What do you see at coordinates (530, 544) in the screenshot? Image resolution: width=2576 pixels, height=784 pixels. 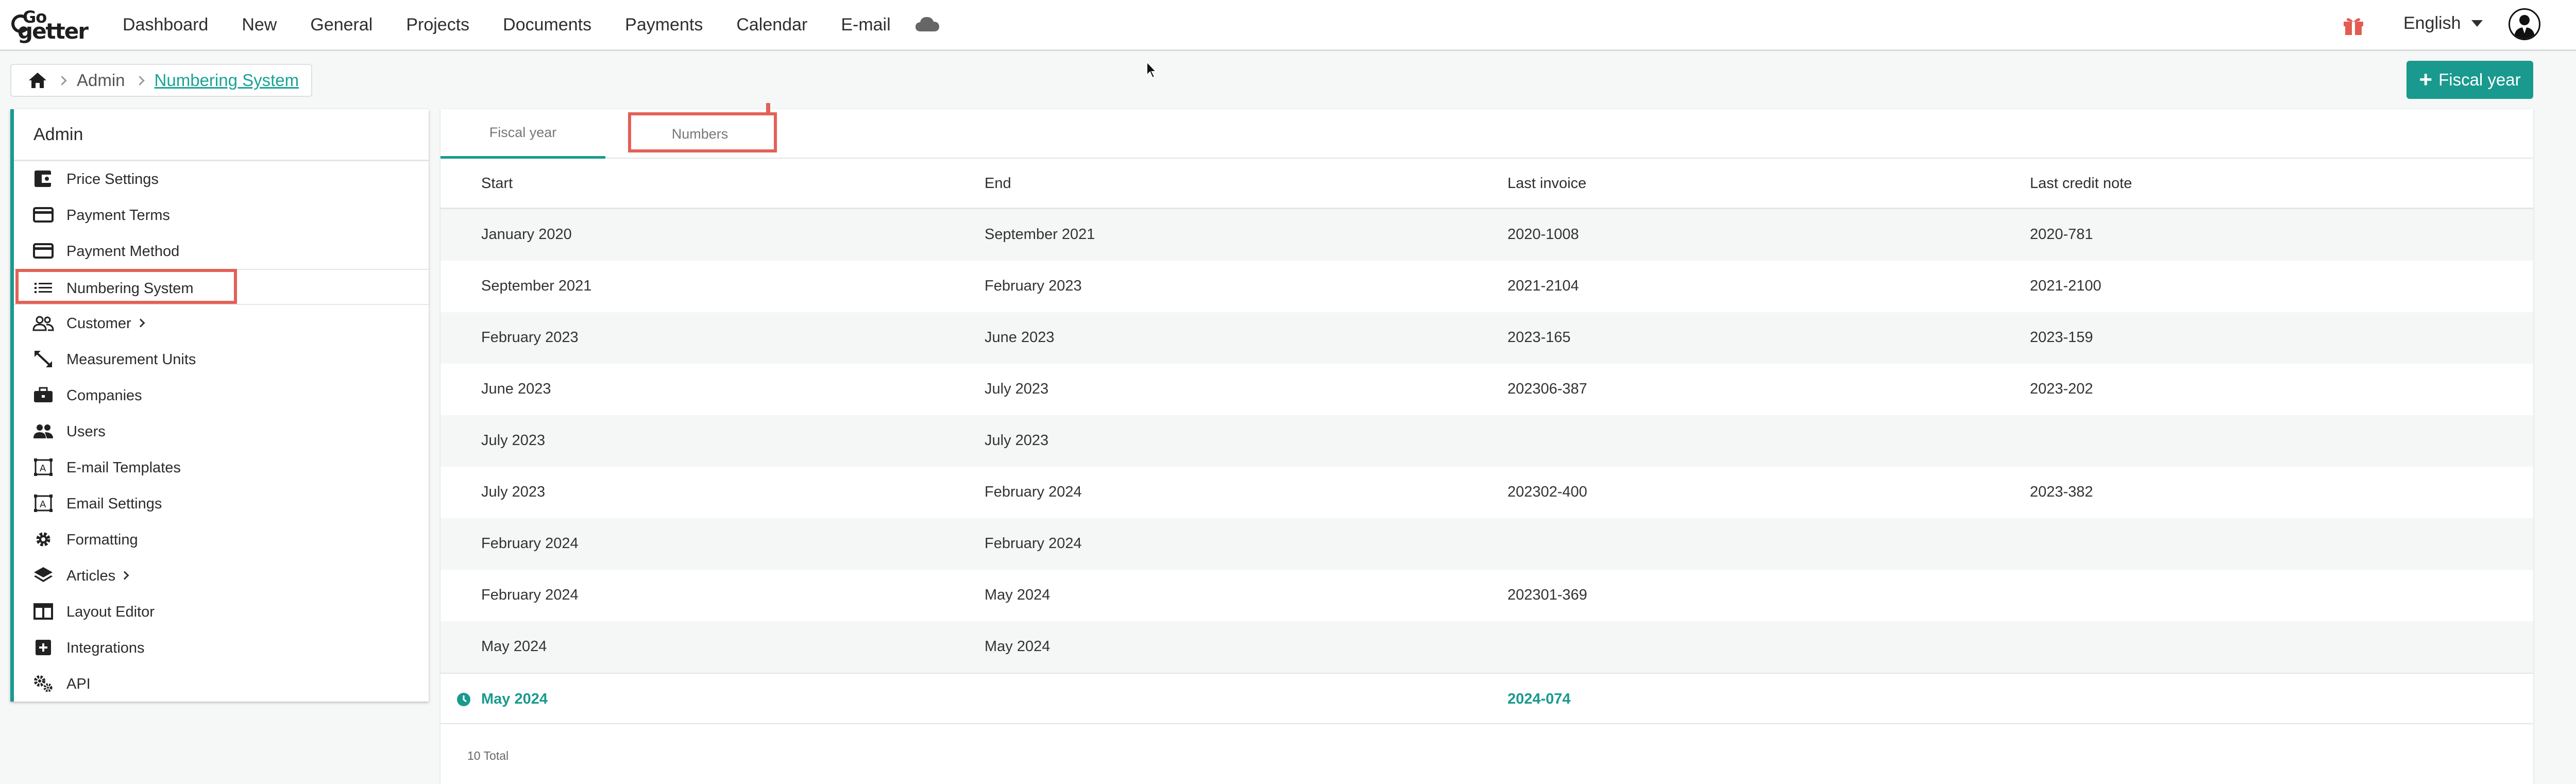 I see `cell-start: February 2024` at bounding box center [530, 544].